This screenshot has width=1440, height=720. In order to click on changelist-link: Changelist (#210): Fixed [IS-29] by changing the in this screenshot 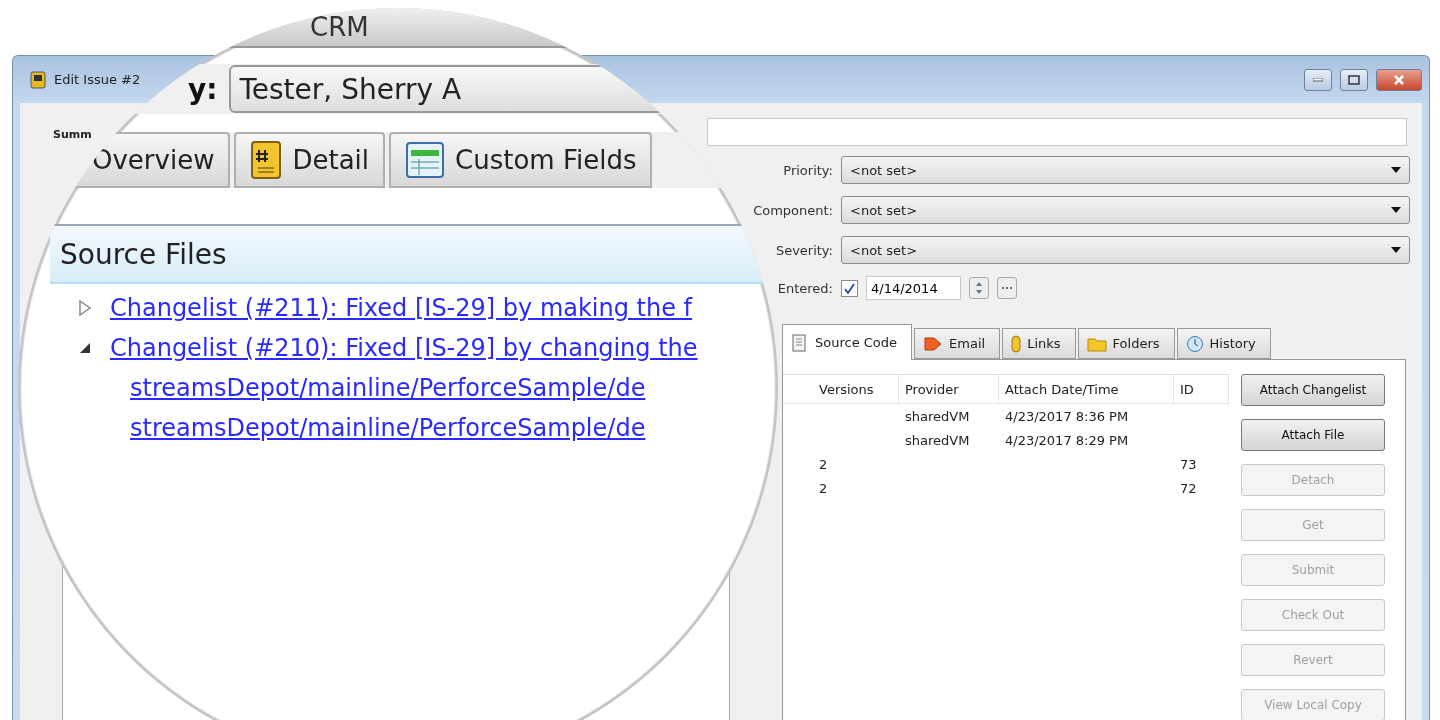, I will do `click(404, 348)`.